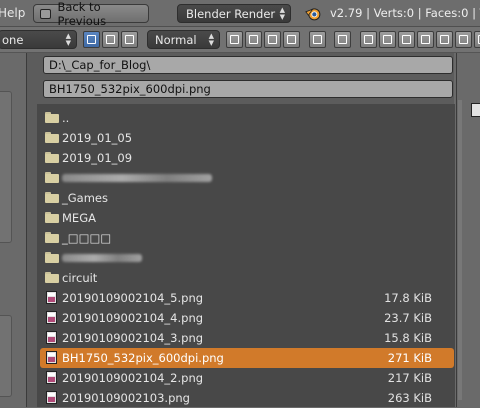 Image resolution: width=480 pixels, height=408 pixels. What do you see at coordinates (248, 65) in the screenshot?
I see `directory-path-field: D:\_Cap_for_Blog\` at bounding box center [248, 65].